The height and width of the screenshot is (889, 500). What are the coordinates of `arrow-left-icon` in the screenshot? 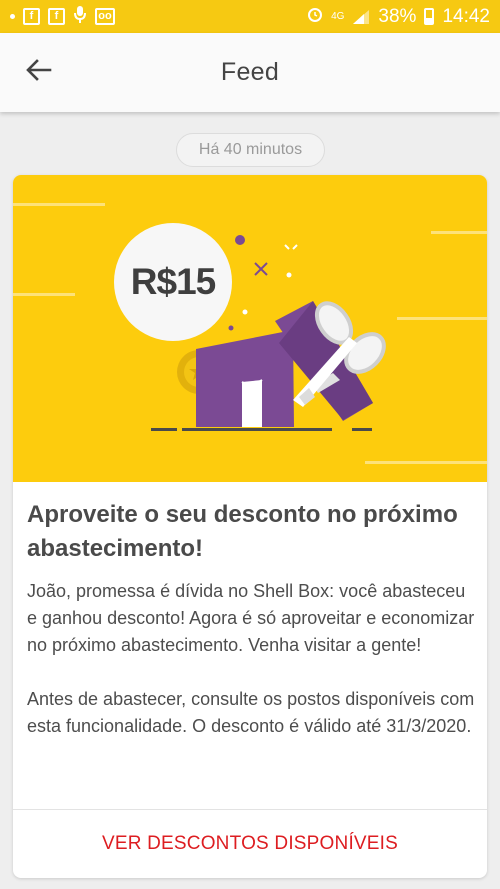 It's located at (39, 72).